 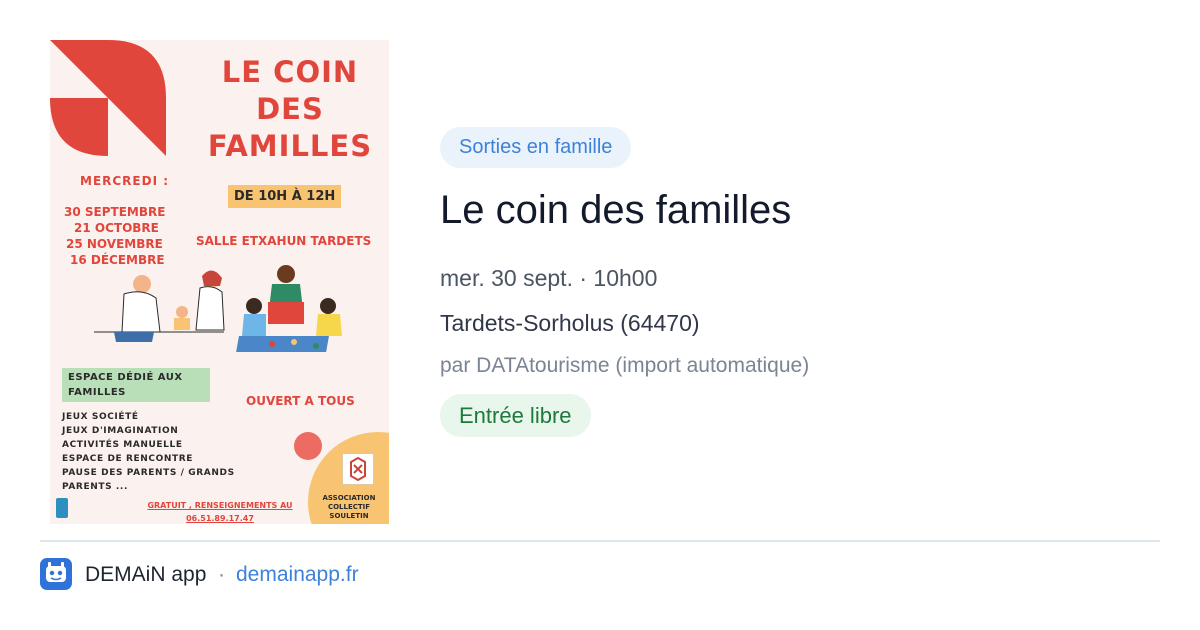 What do you see at coordinates (136, 385) in the screenshot?
I see `poster-space-label: ESPACE DÉDIÉ AUX FAMILLES` at bounding box center [136, 385].